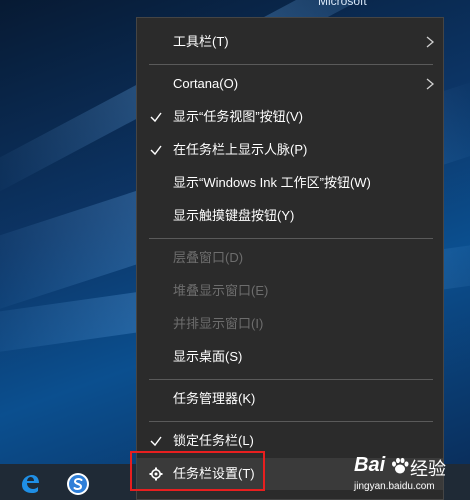 The width and height of the screenshot is (470, 500). What do you see at coordinates (240, 149) in the screenshot?
I see `menu-item-label: 在任务栏上显示人脉(P)` at bounding box center [240, 149].